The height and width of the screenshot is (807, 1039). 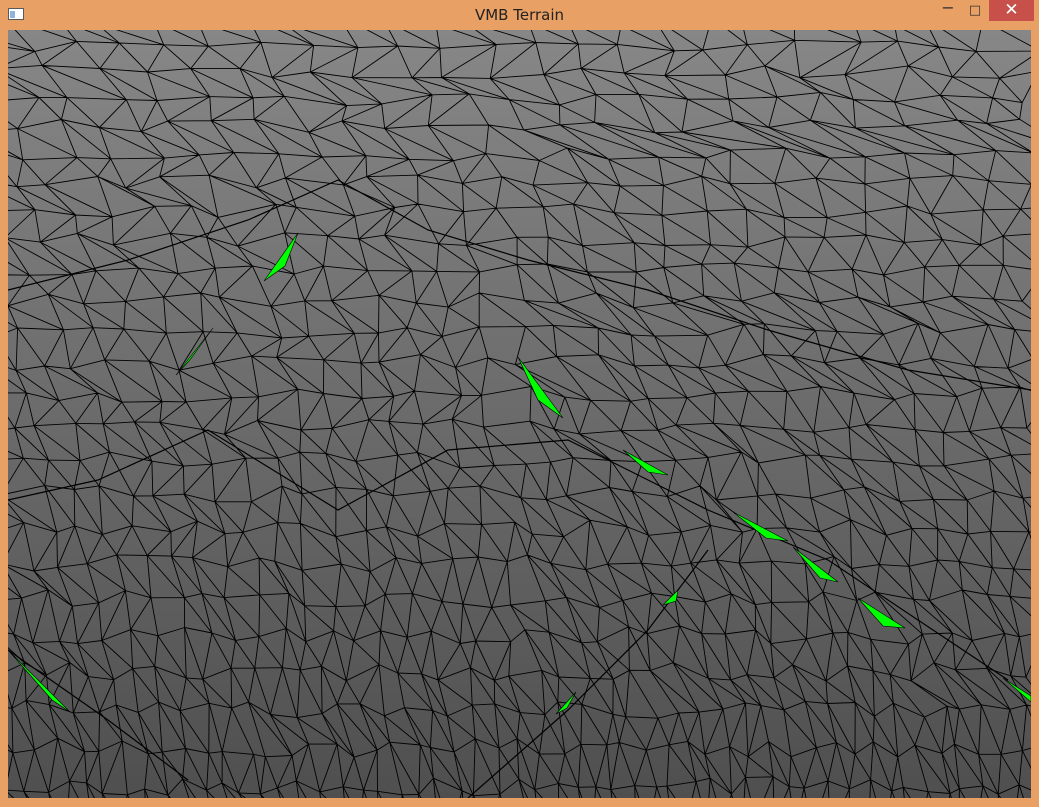 I want to click on title-bar: VMB Terrain − □ ✕, so click(x=519, y=15).